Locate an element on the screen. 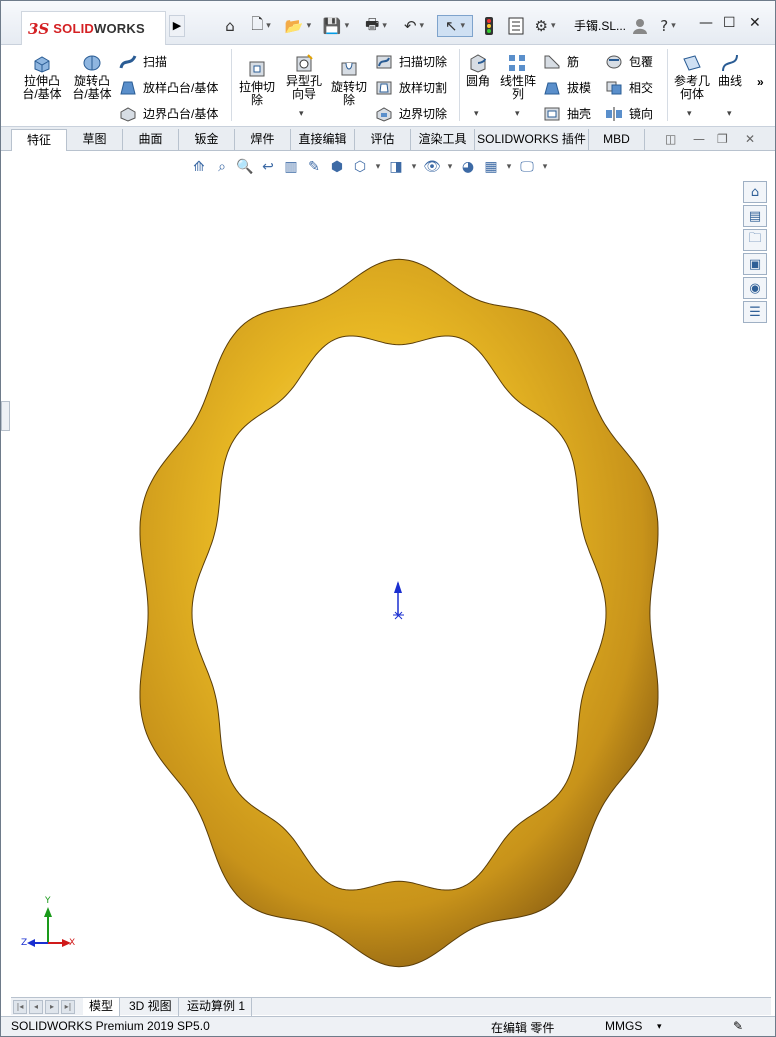  tab-direct-editing: 直接编辑 is located at coordinates (323, 140).